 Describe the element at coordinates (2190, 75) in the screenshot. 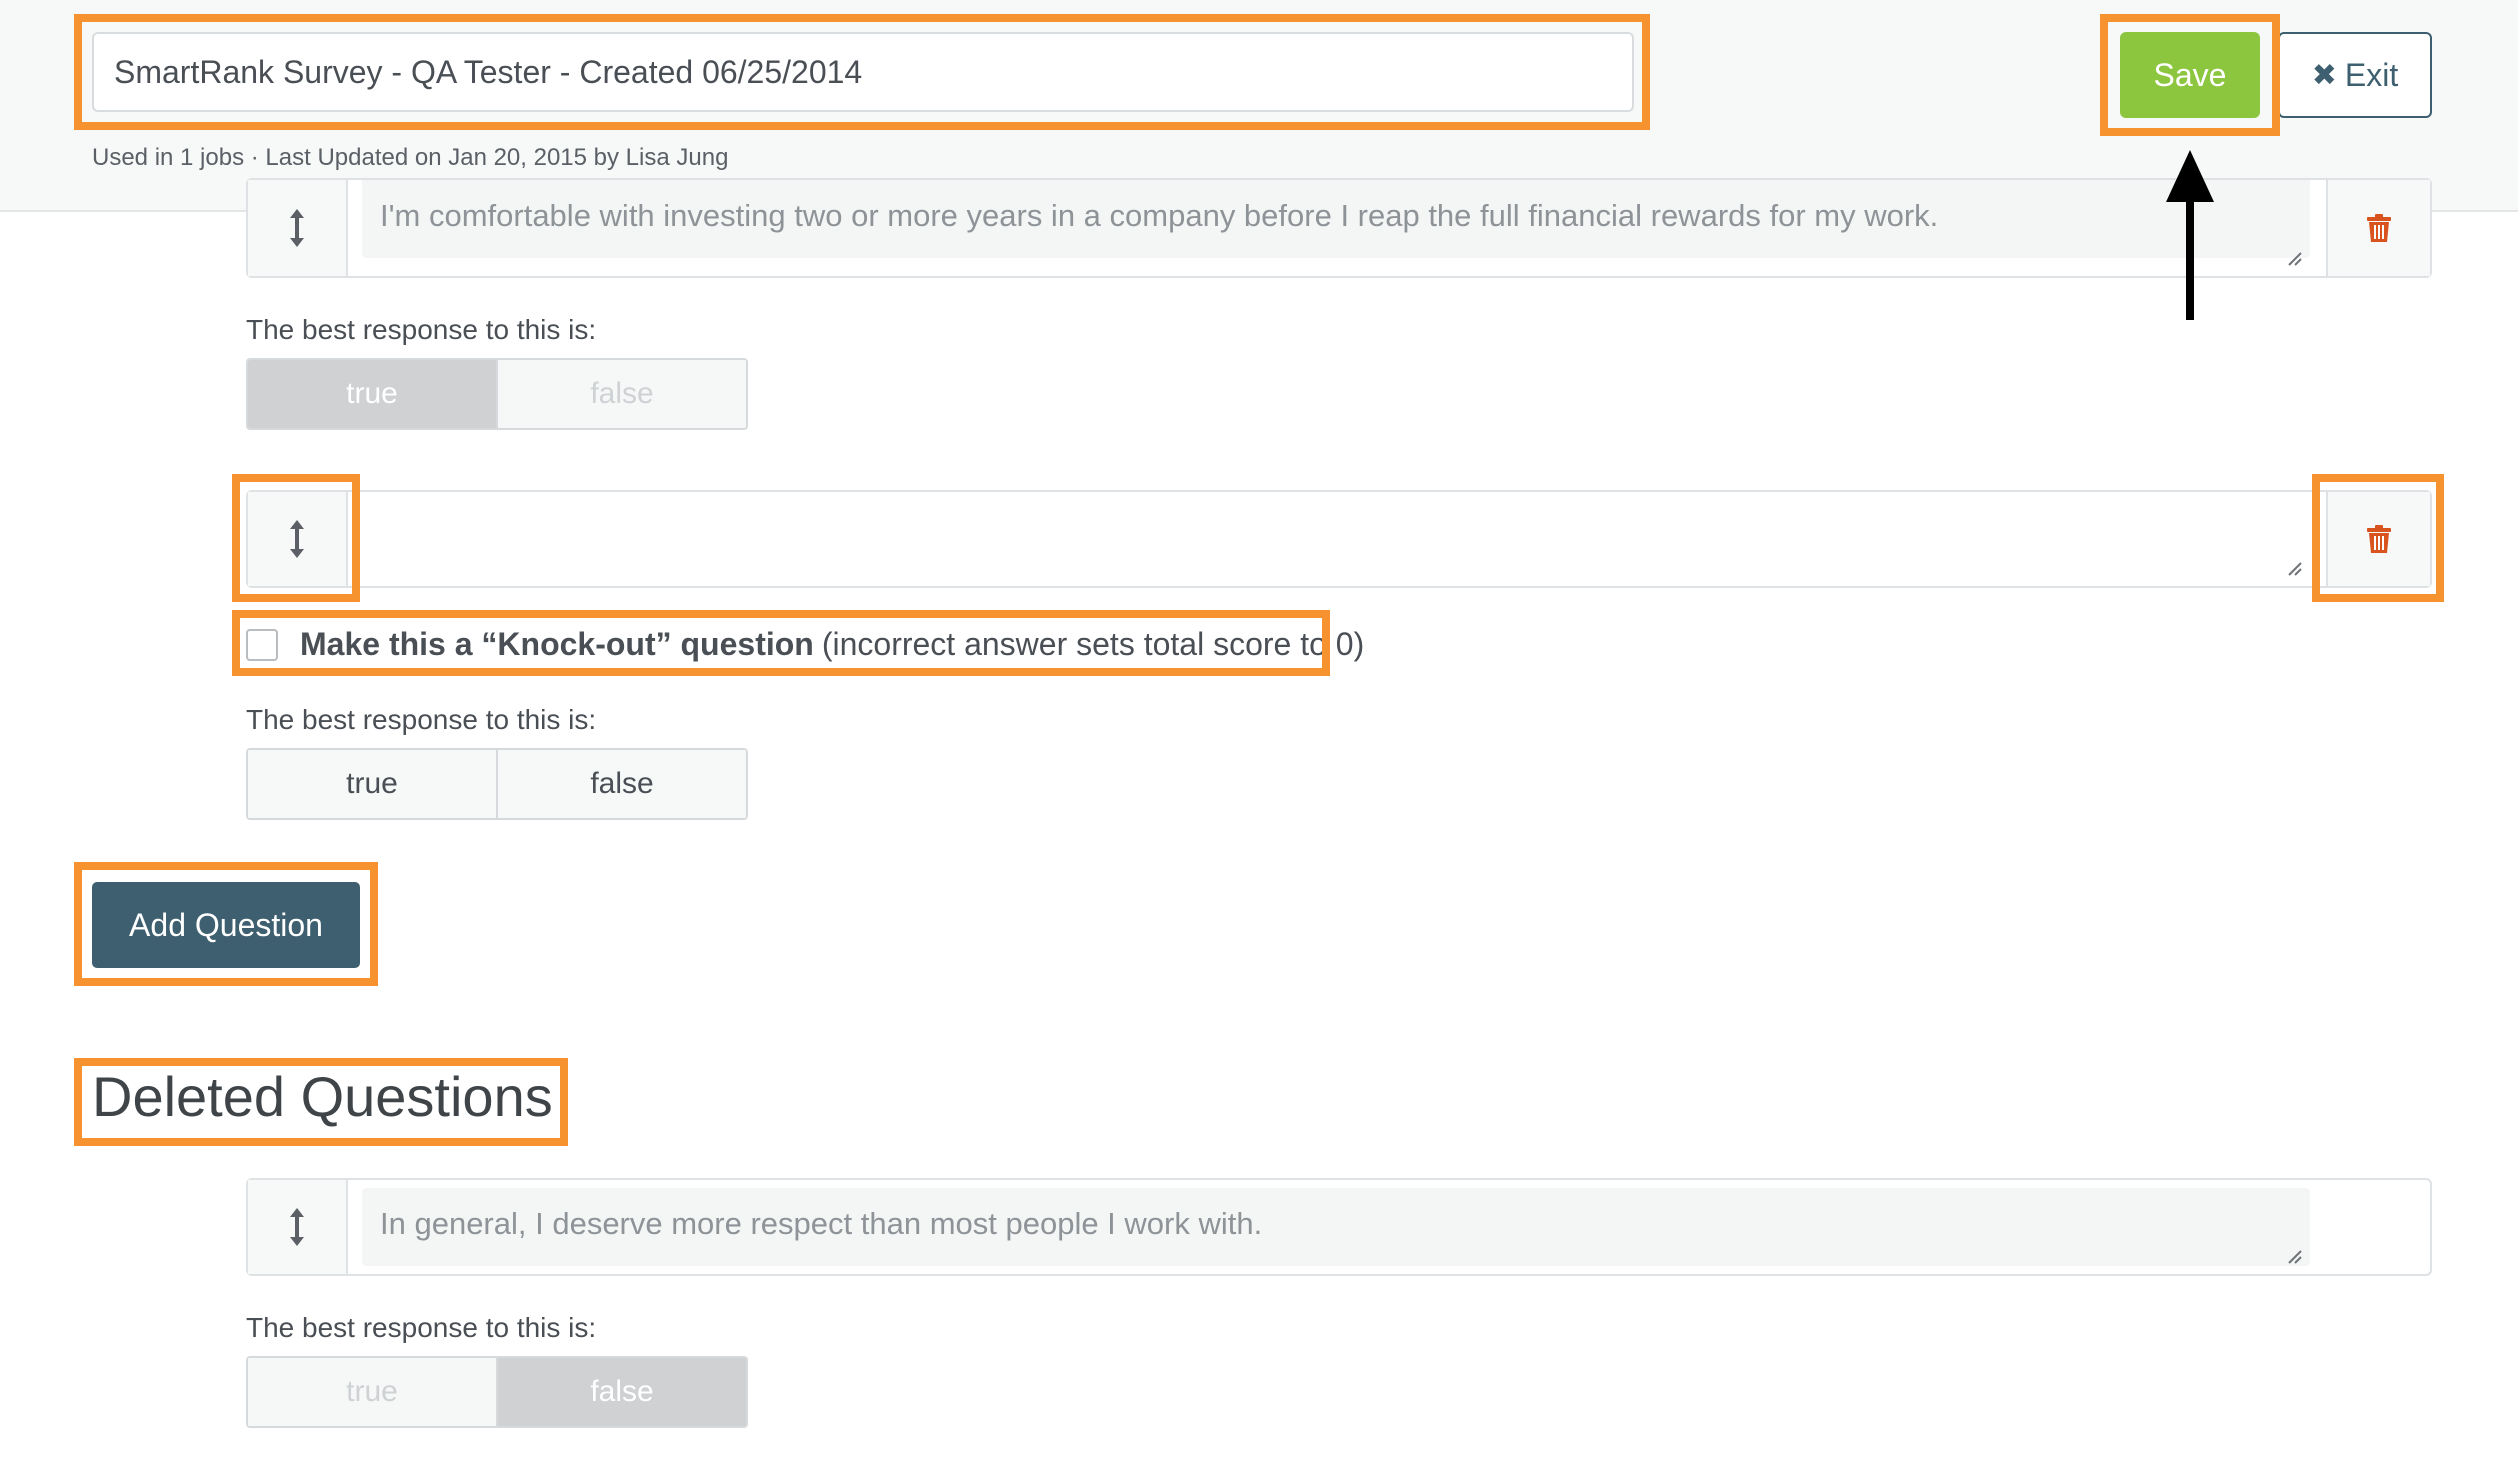

I see `save-button: Save` at that location.